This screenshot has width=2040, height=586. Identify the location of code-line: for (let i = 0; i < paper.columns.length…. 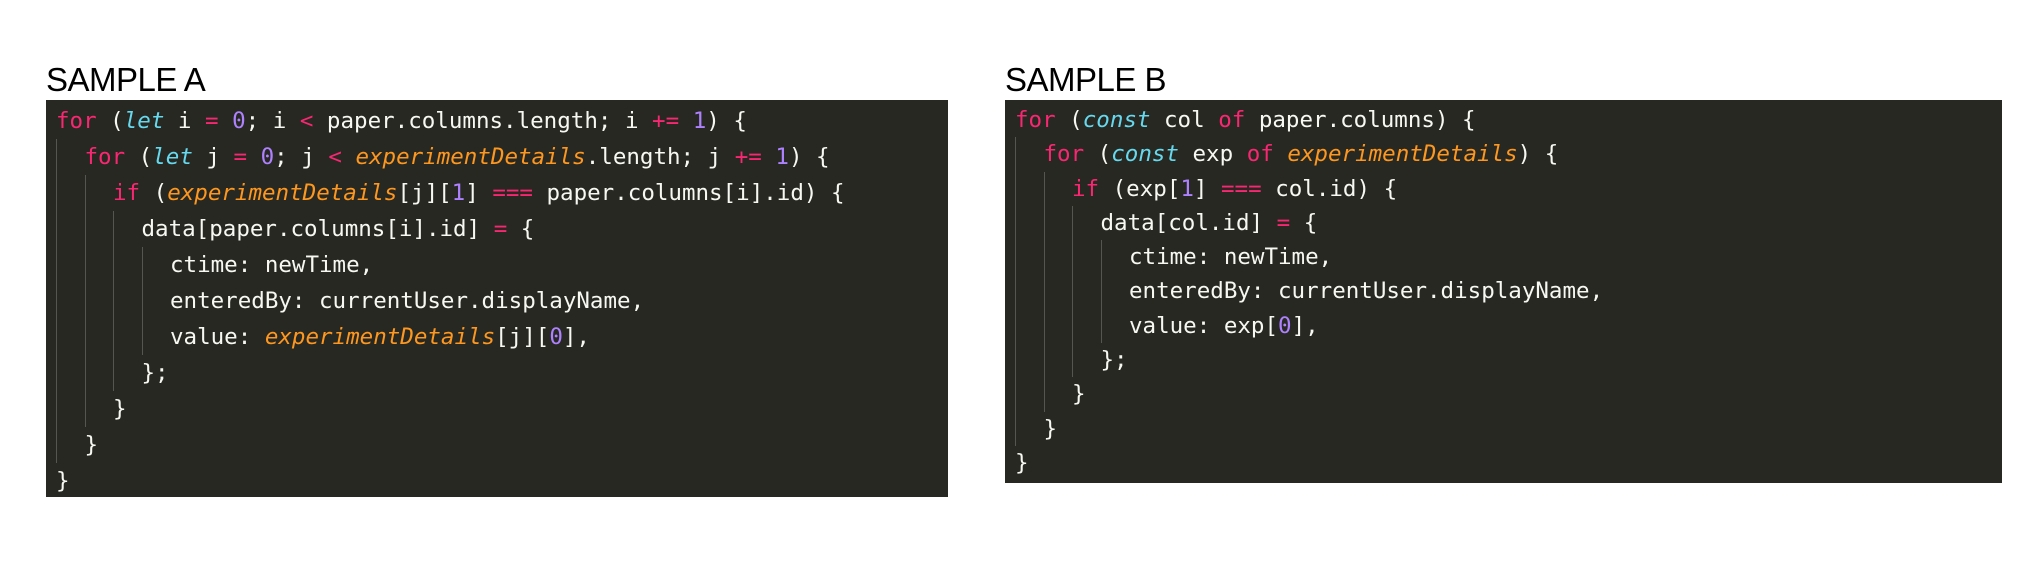
(502, 121).